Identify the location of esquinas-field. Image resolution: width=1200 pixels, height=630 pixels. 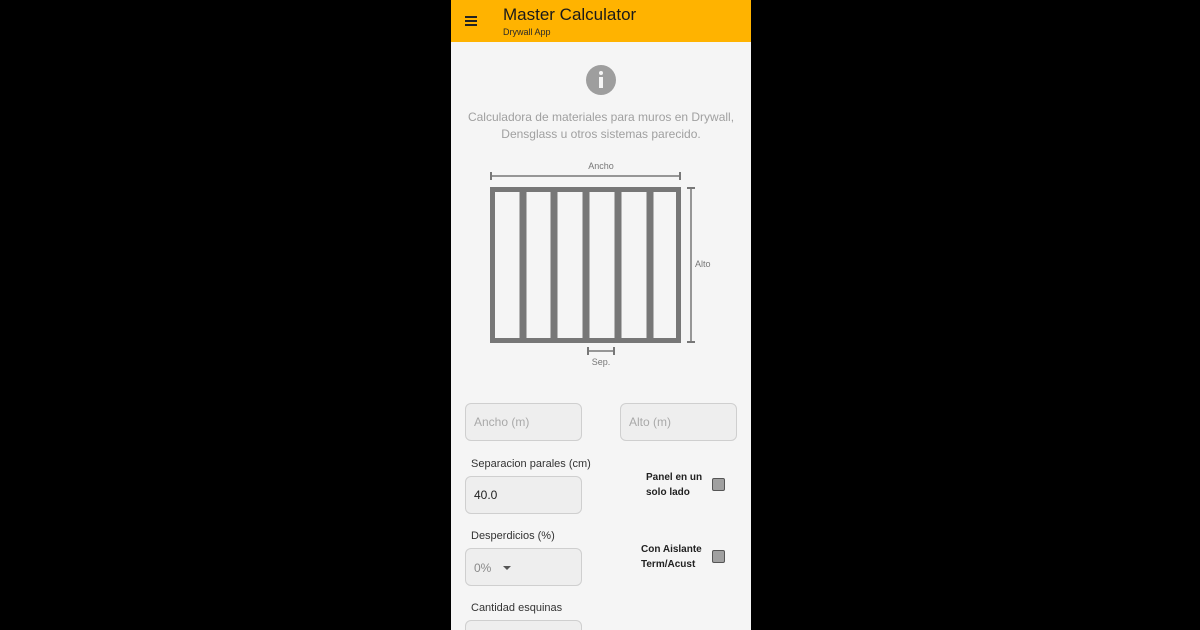
(523, 625).